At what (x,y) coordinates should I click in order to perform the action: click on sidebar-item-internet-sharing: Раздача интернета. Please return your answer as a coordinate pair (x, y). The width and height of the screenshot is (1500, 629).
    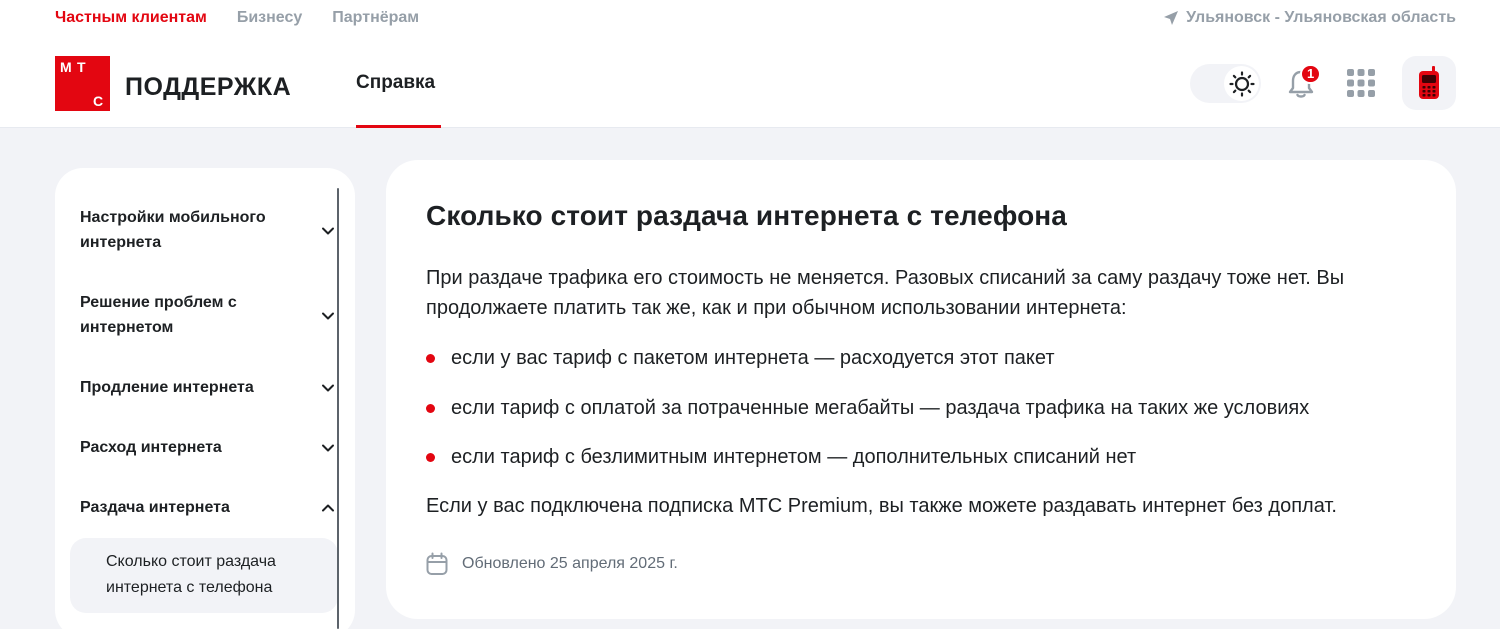
    Looking at the image, I should click on (207, 507).